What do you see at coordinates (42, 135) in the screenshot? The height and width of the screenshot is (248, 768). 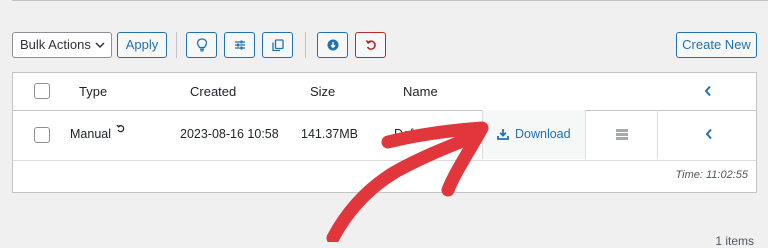 I see `row-checkbox` at bounding box center [42, 135].